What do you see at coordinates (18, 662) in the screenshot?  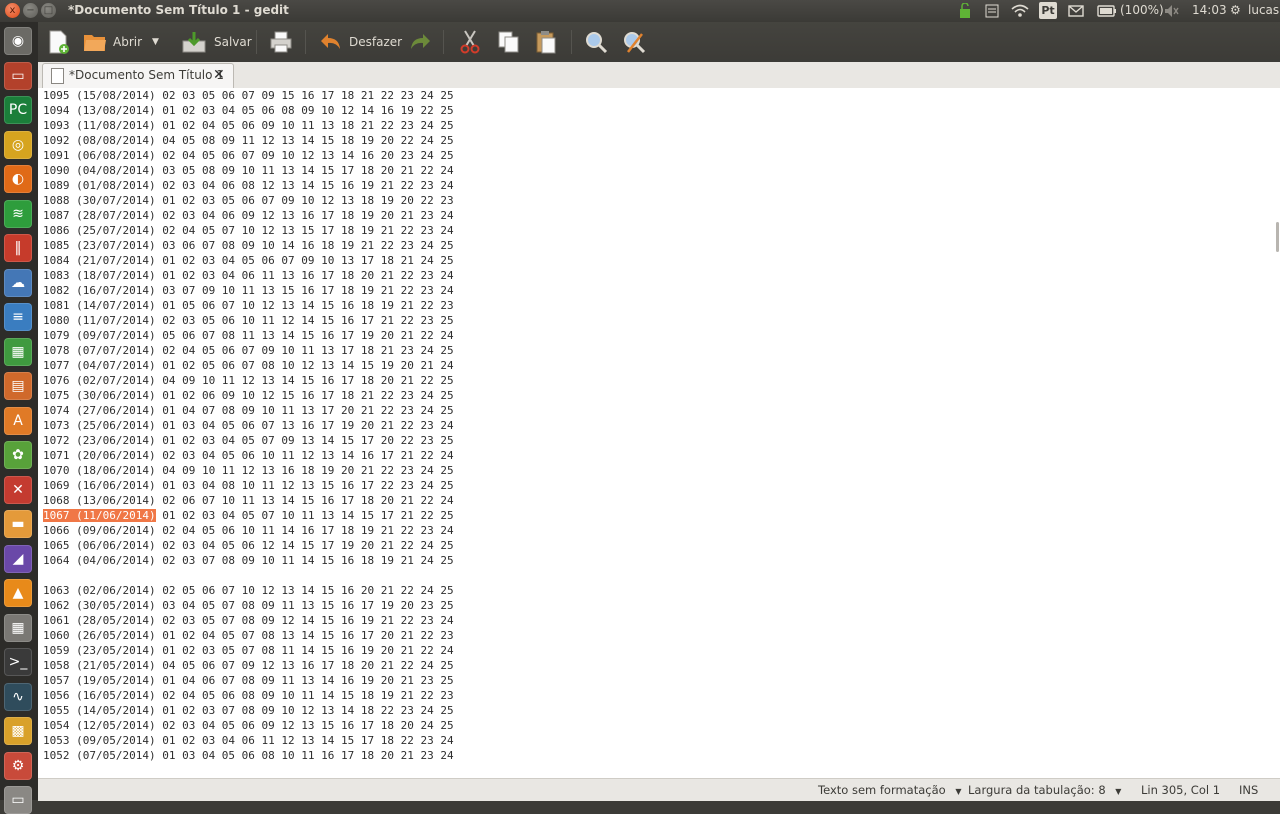 I see `terminal-icon: >_` at bounding box center [18, 662].